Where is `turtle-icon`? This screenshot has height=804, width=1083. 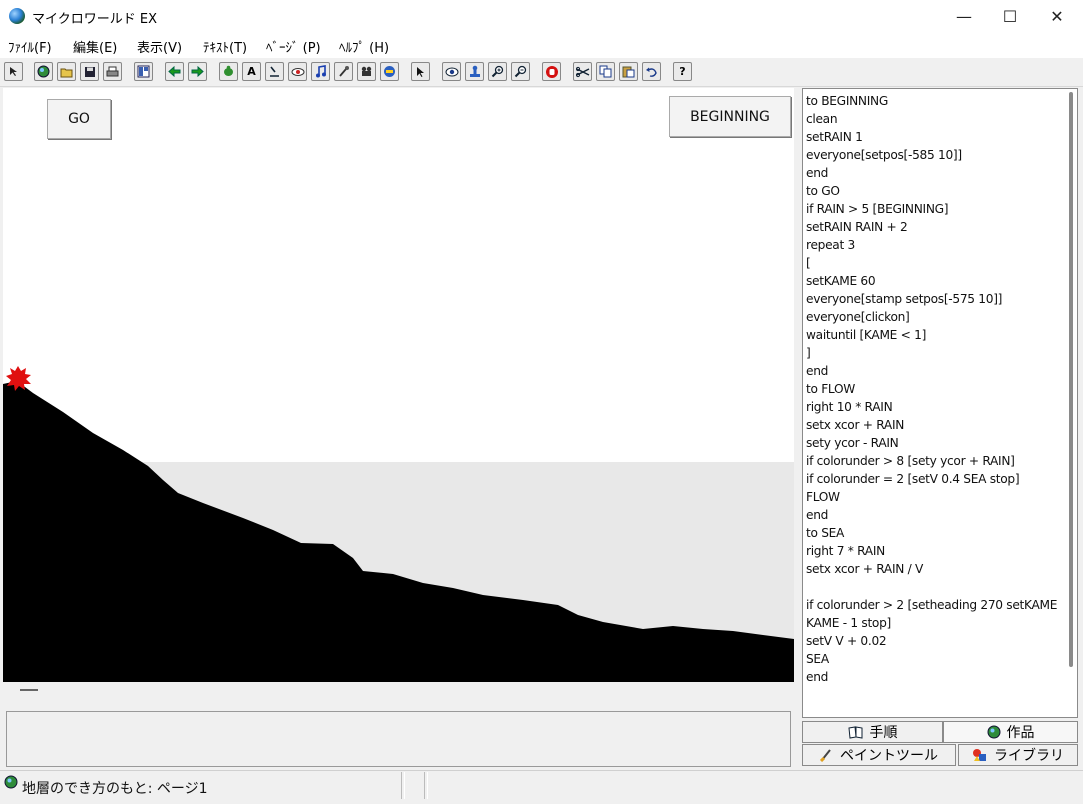
turtle-icon is located at coordinates (19, 379).